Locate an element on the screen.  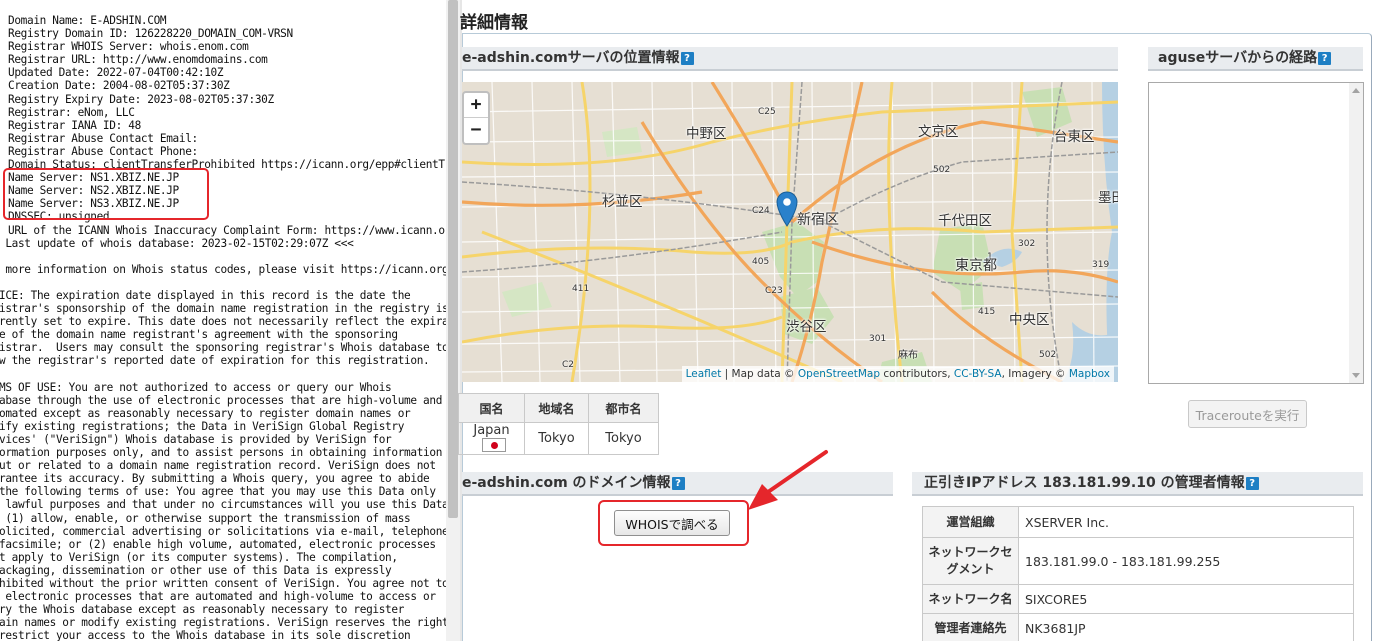
admin-row-value: SIXCORE5 is located at coordinates (1186, 599).